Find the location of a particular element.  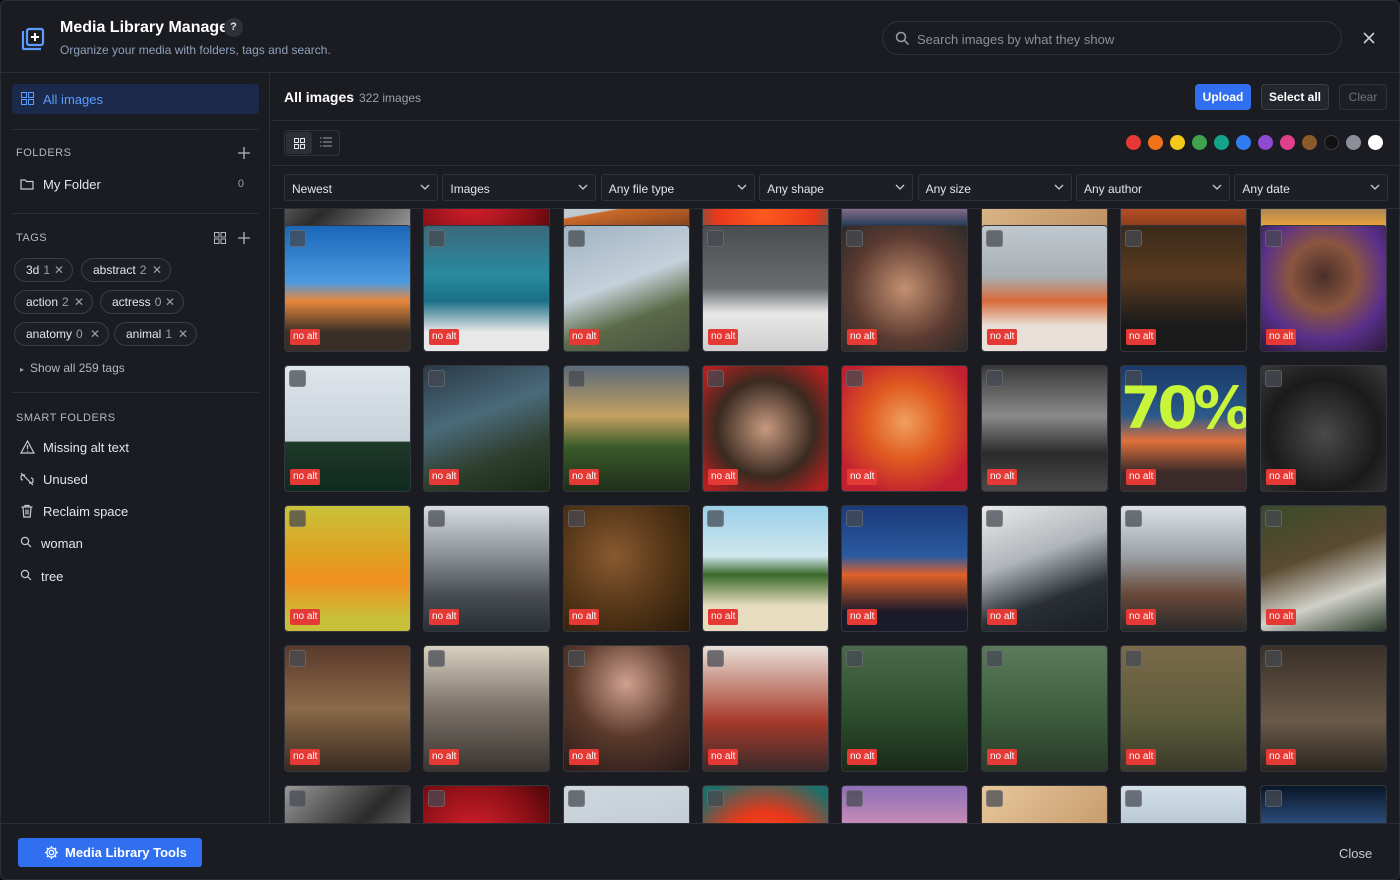

file-type-select: Any file type is located at coordinates (677, 187).